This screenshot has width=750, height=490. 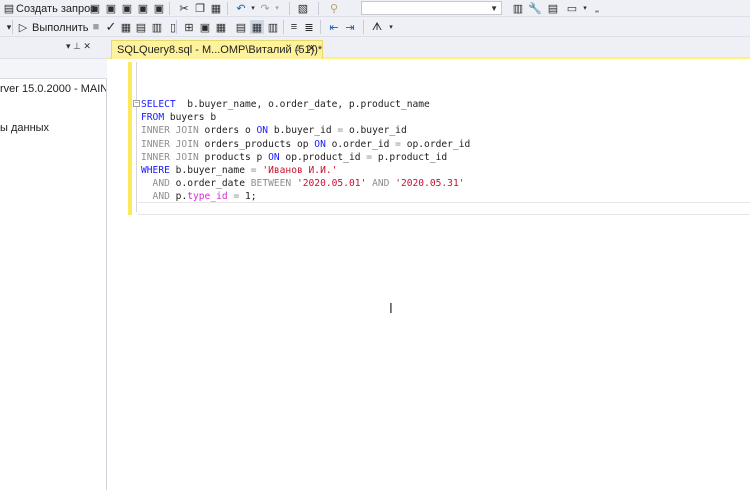 I want to click on mdx-query-icon: ▣, so click(x=111, y=8).